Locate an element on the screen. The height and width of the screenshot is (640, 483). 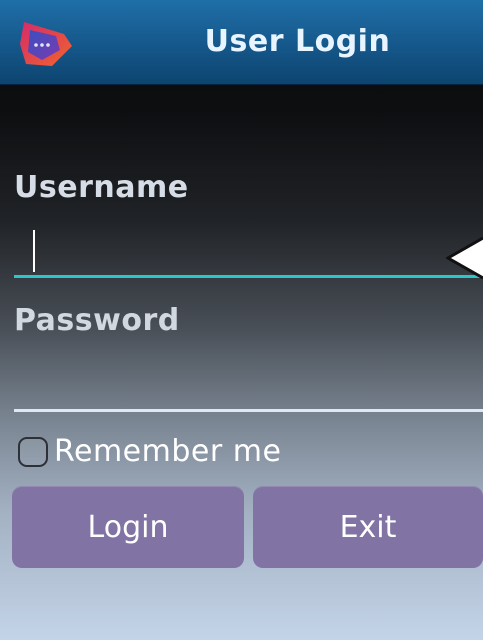
exit-button: Exit is located at coordinates (368, 527).